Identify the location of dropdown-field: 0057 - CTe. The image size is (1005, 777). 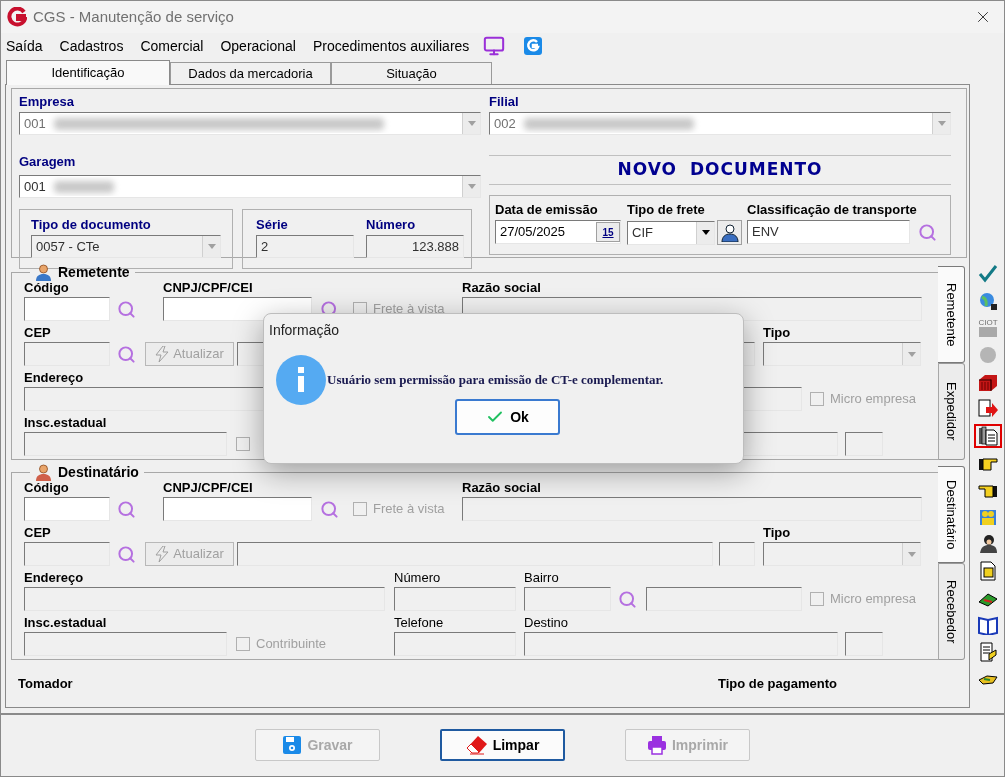
(126, 246).